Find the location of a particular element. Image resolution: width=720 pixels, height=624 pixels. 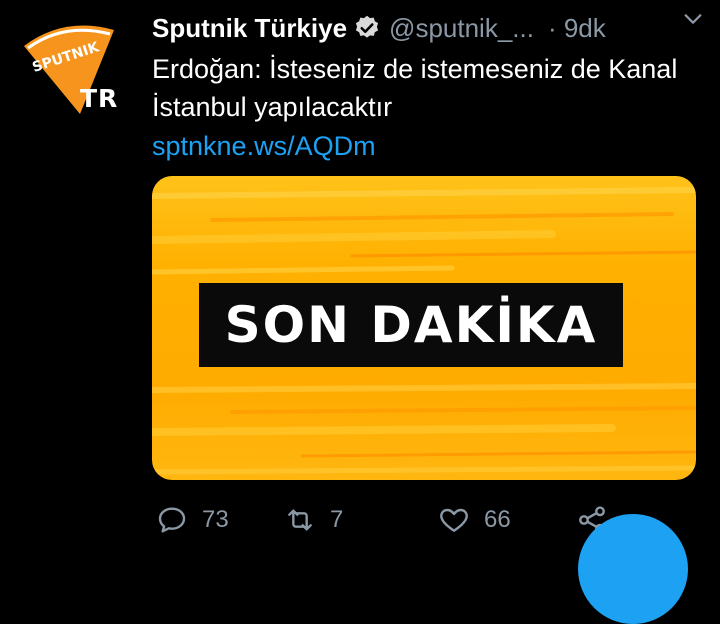

tweet-header: Sputnik Türkiye @sputnik_... · 9dk is located at coordinates (432, 28).